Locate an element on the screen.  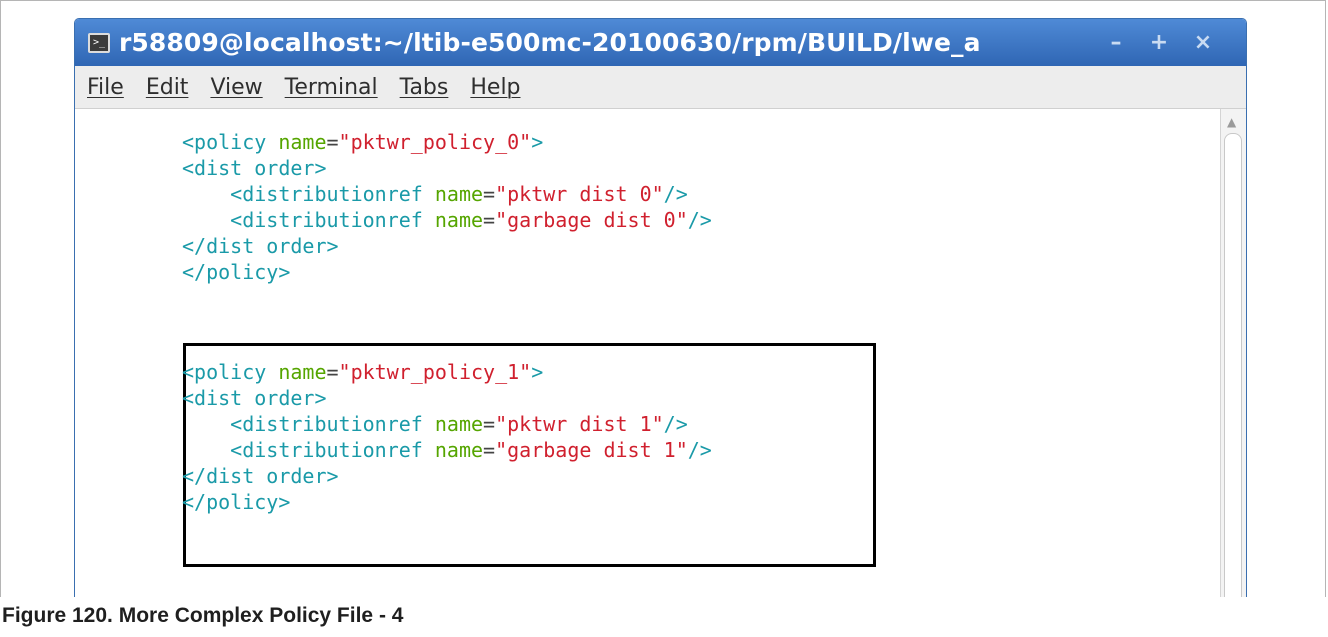
maximize-button: + is located at coordinates (1159, 42).